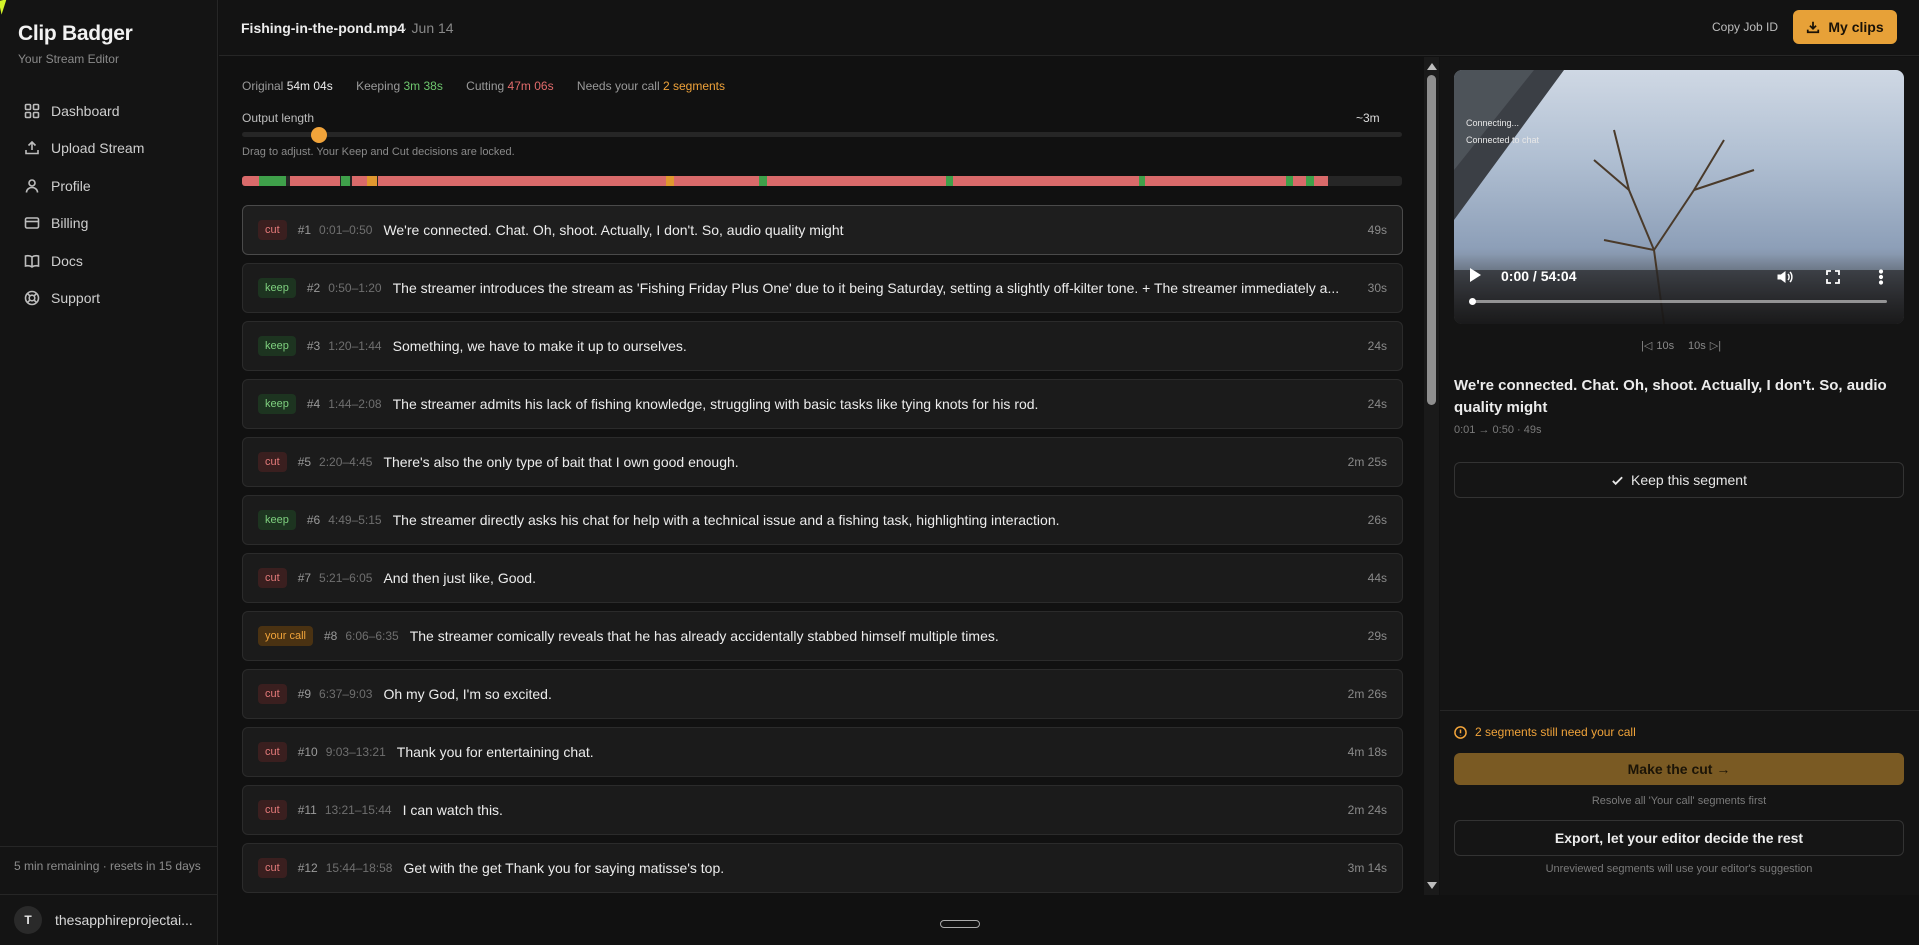 The width and height of the screenshot is (1919, 945). I want to click on output-length-label: Output length, so click(278, 118).